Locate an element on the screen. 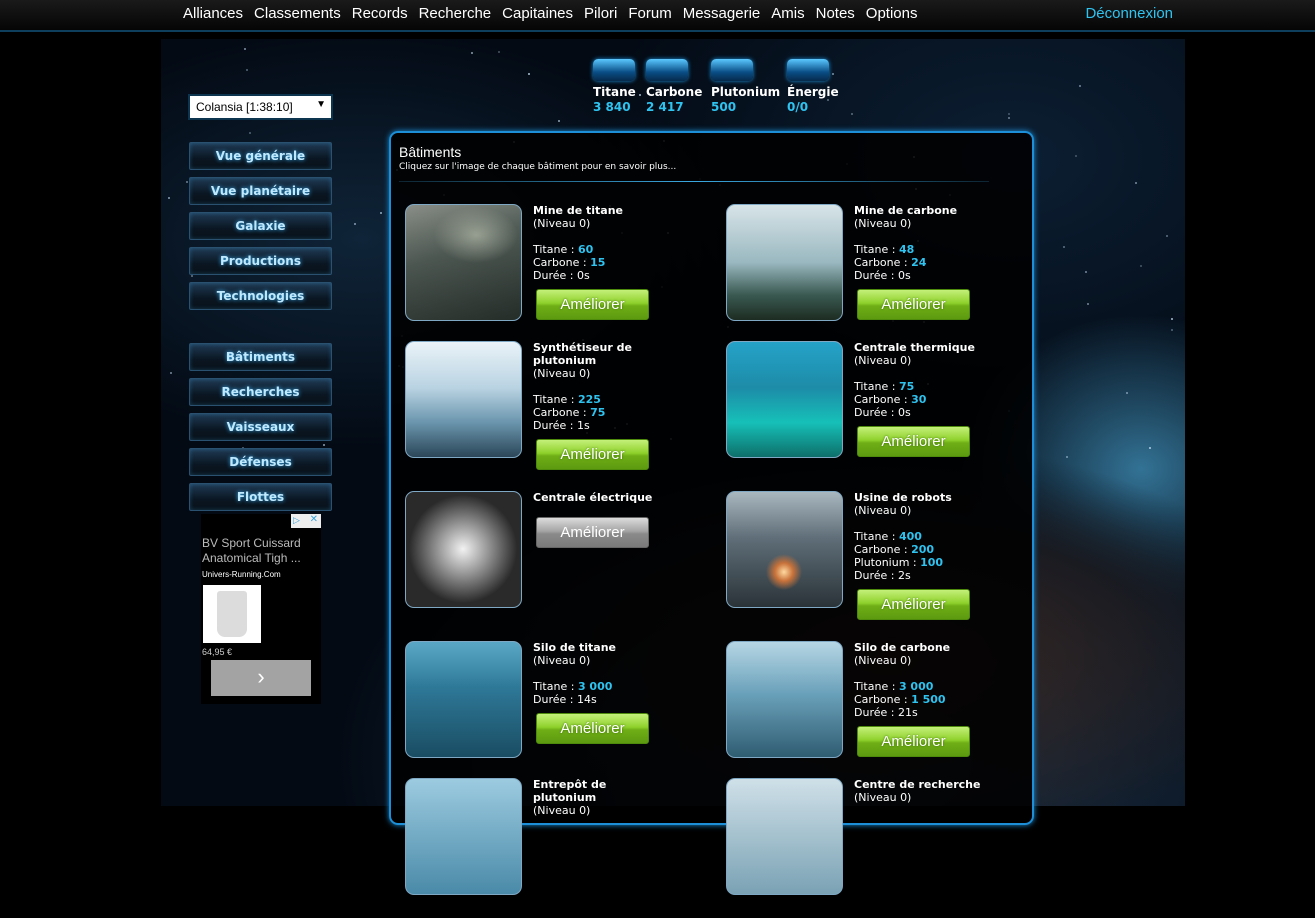 The image size is (1315, 918). nav-classements: Classements is located at coordinates (297, 13).